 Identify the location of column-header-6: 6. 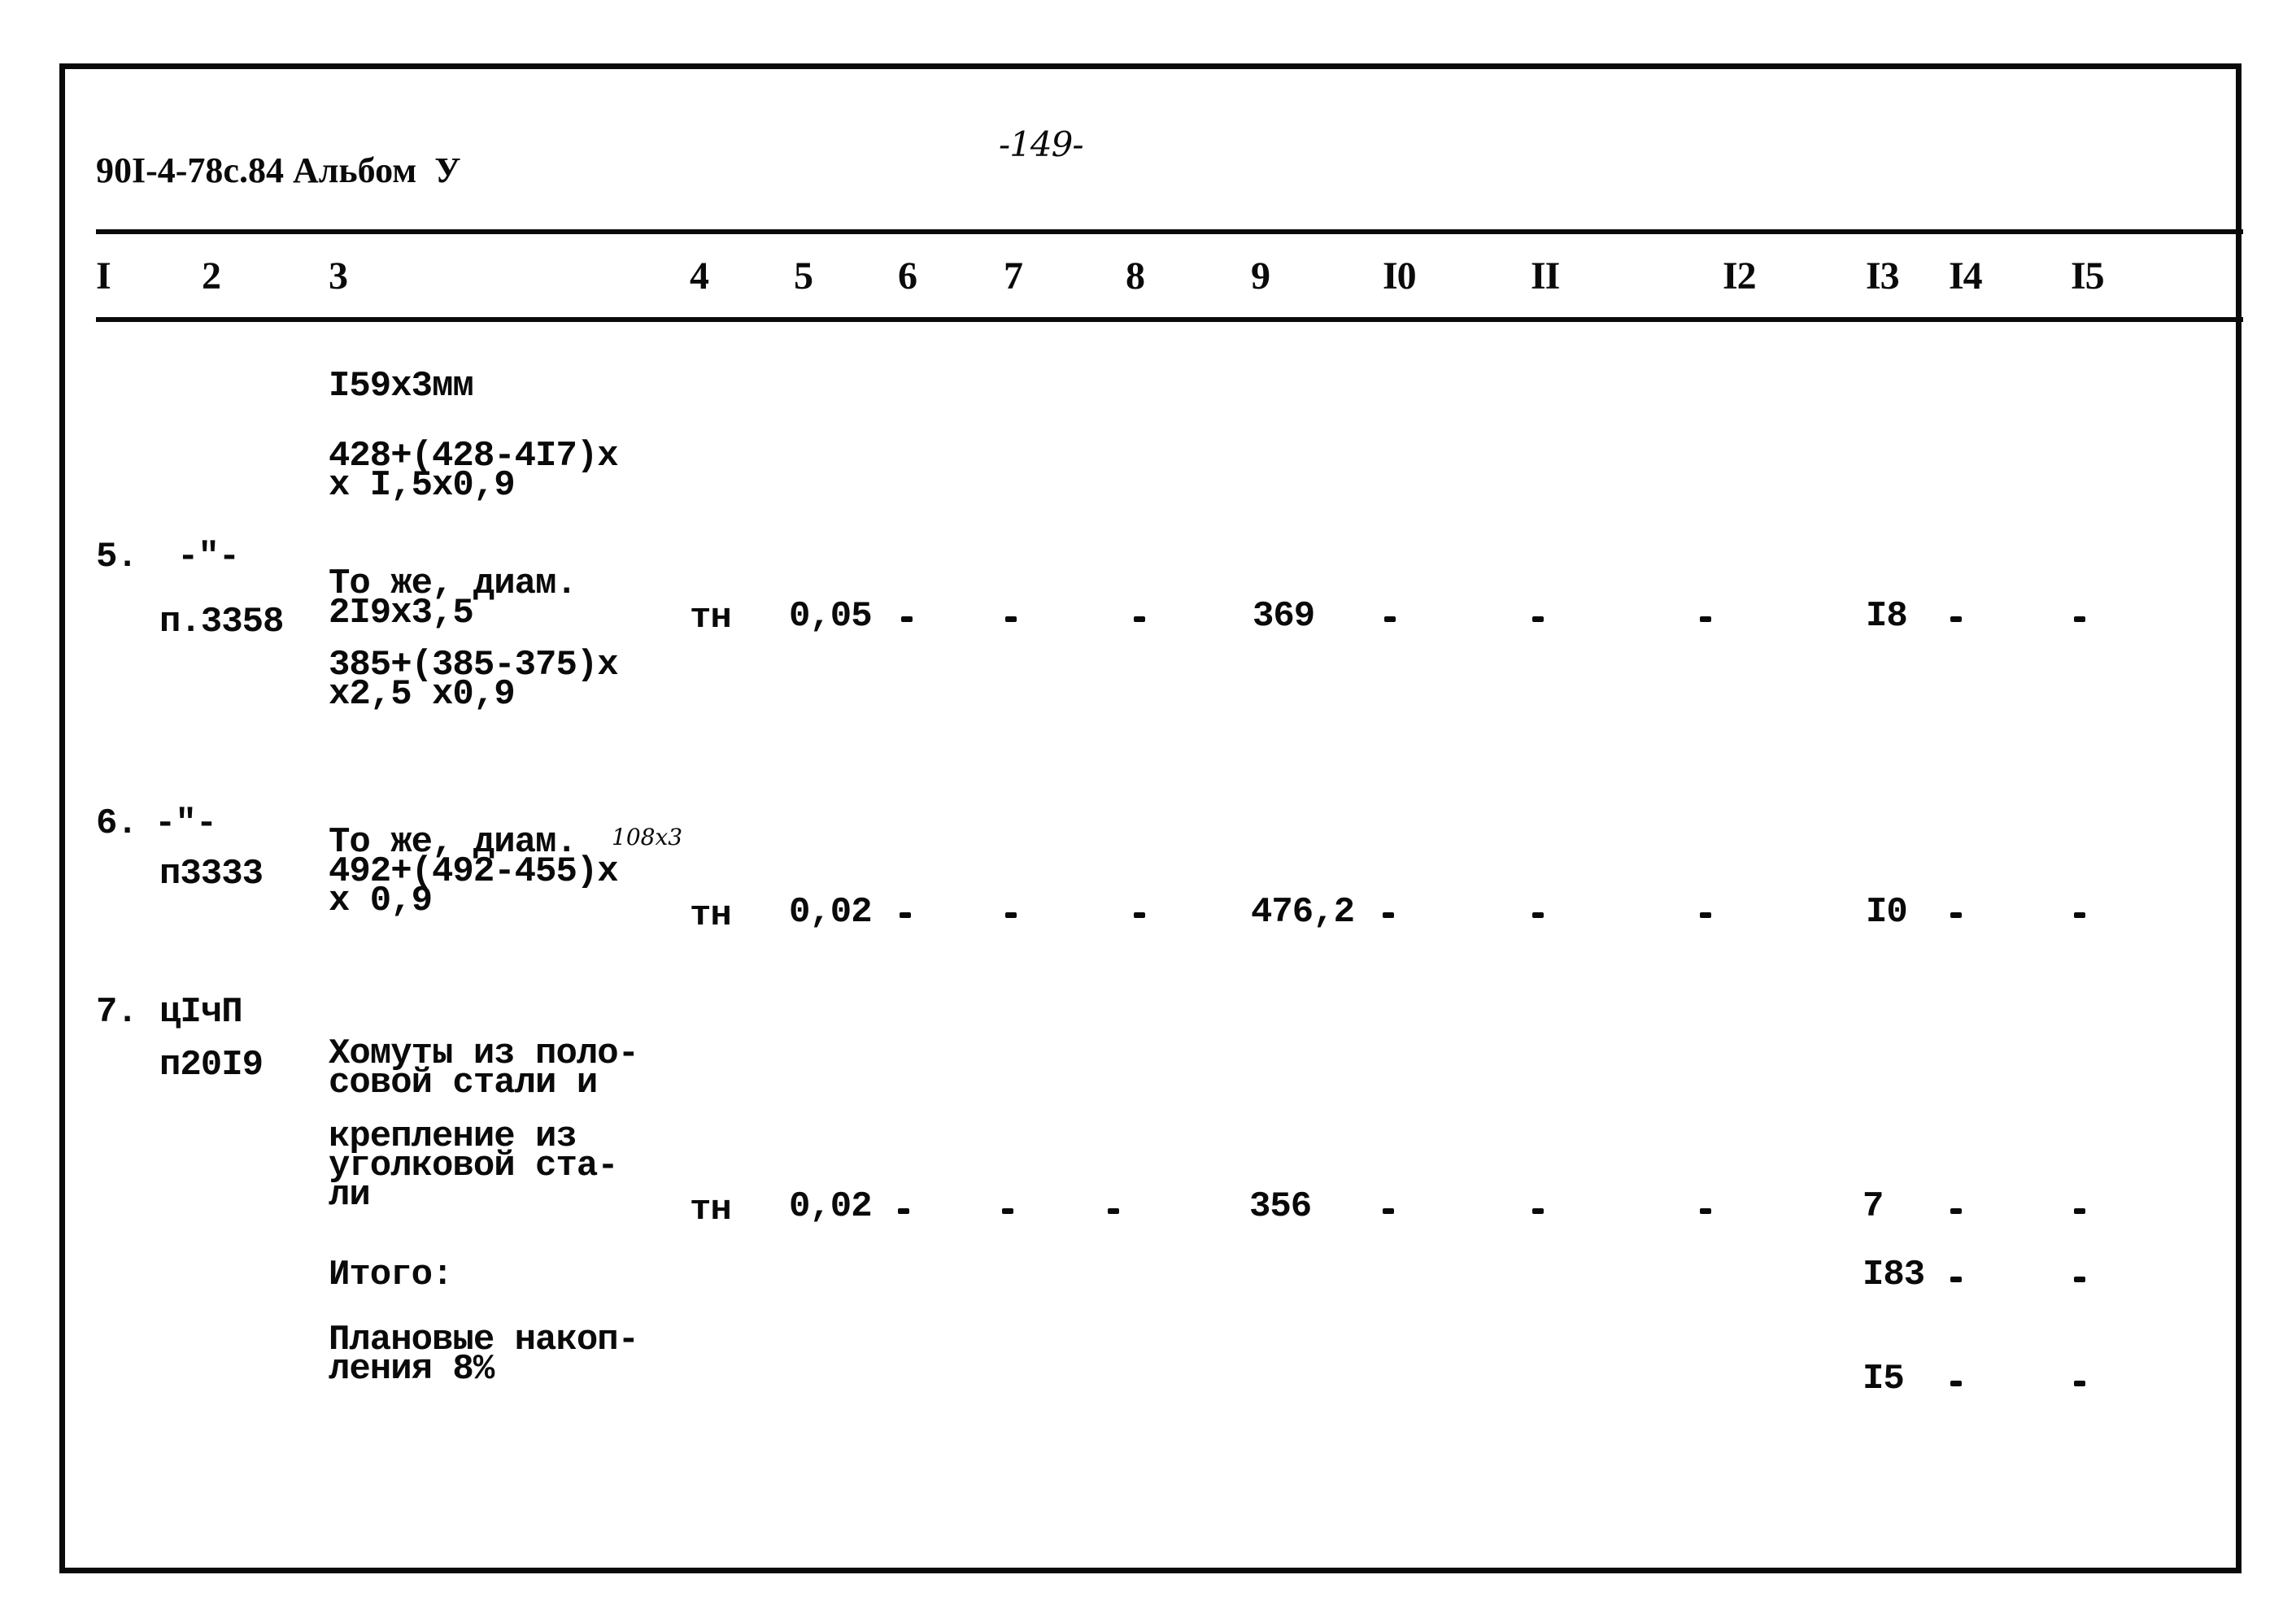
(907, 276).